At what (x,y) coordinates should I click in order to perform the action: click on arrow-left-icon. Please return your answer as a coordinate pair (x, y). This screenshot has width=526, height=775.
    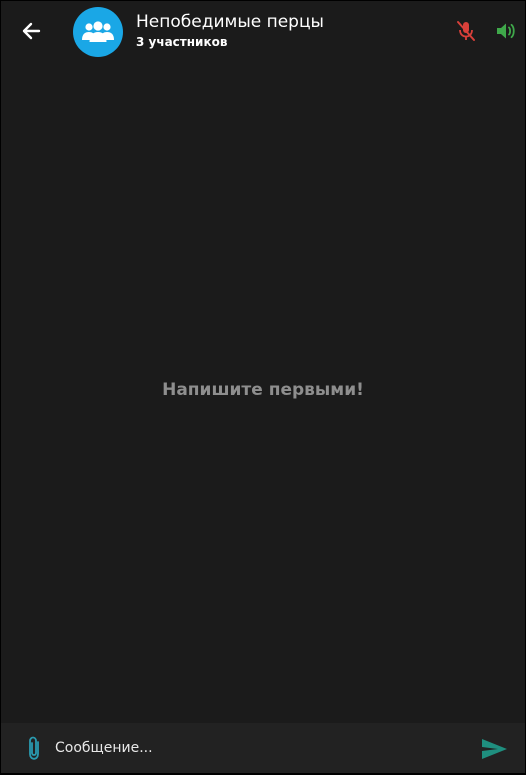
    Looking at the image, I should click on (31, 31).